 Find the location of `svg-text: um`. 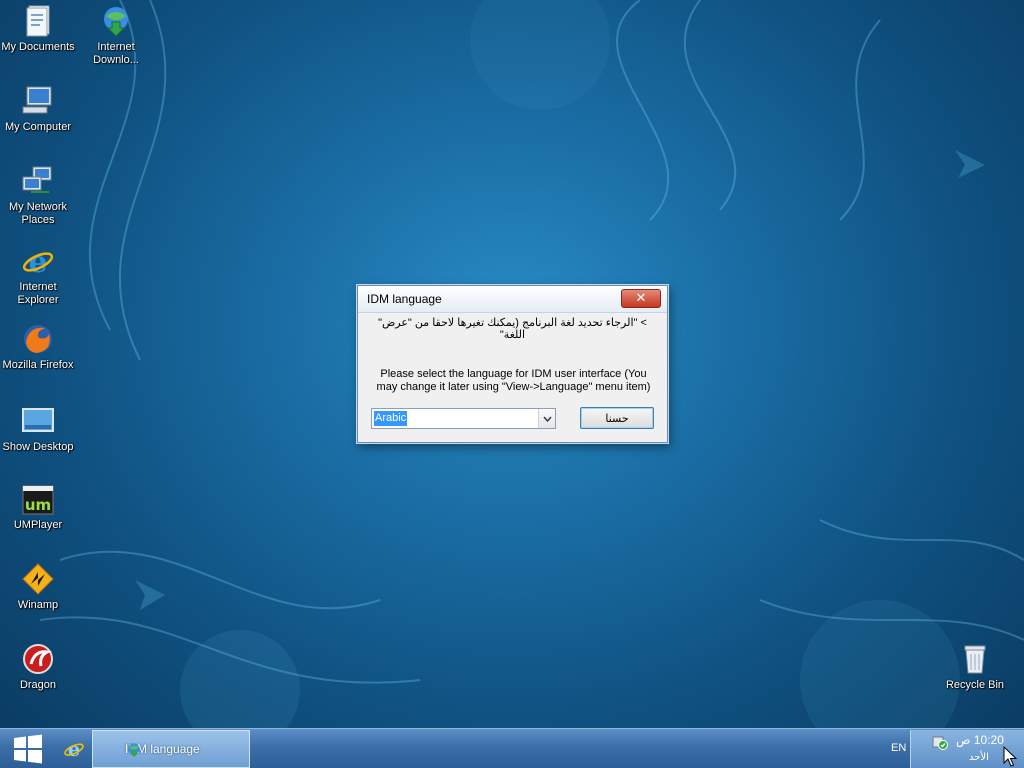

svg-text: um is located at coordinates (38, 505).